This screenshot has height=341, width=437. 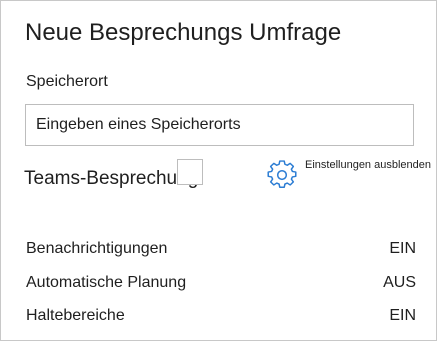 What do you see at coordinates (97, 248) in the screenshot?
I see `setting-label: Benachrichtigungen` at bounding box center [97, 248].